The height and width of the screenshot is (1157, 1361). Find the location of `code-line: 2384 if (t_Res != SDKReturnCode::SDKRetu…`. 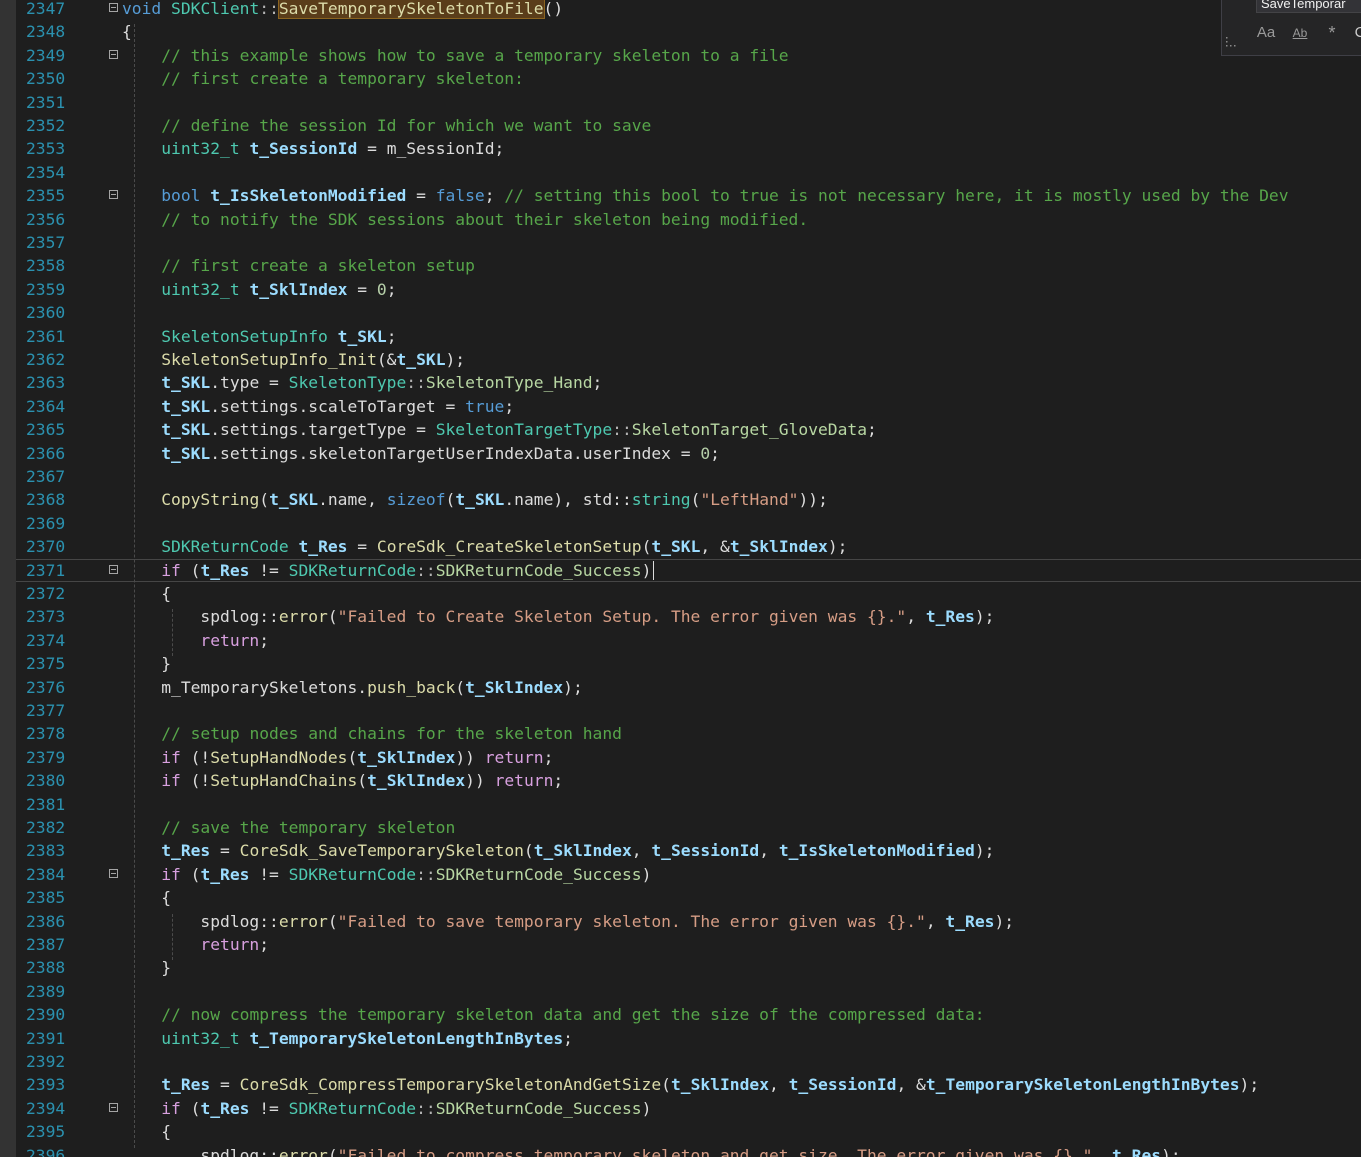

code-line: 2384 if (t_Res != SDKReturnCode::SDKRetu… is located at coordinates (688, 874).